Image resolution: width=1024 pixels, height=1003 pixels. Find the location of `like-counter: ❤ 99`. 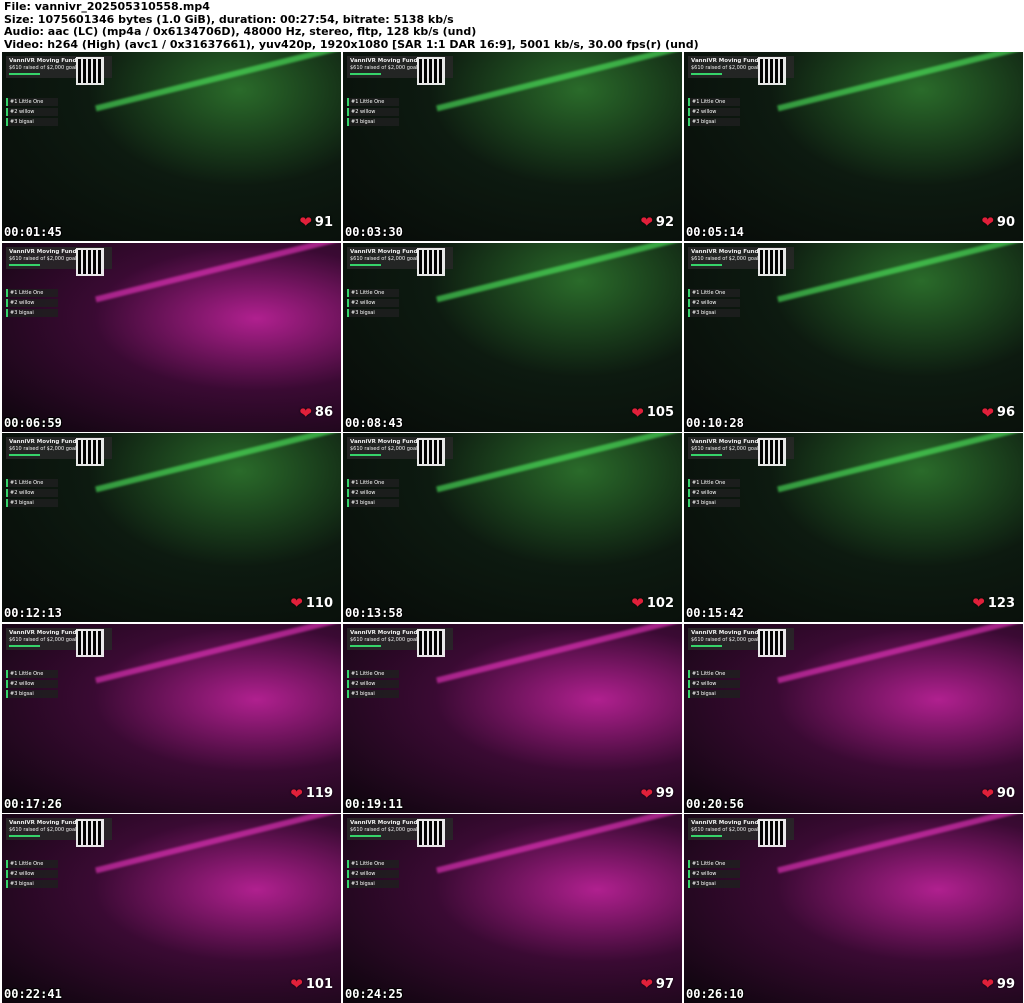

like-counter: ❤ 99 is located at coordinates (657, 794).